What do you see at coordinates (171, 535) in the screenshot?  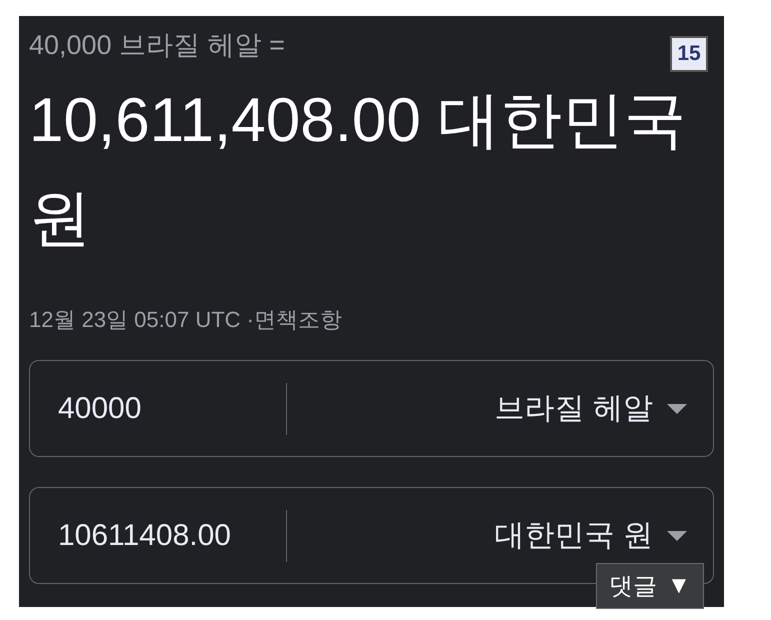 I see `amount-field: 10611408.00` at bounding box center [171, 535].